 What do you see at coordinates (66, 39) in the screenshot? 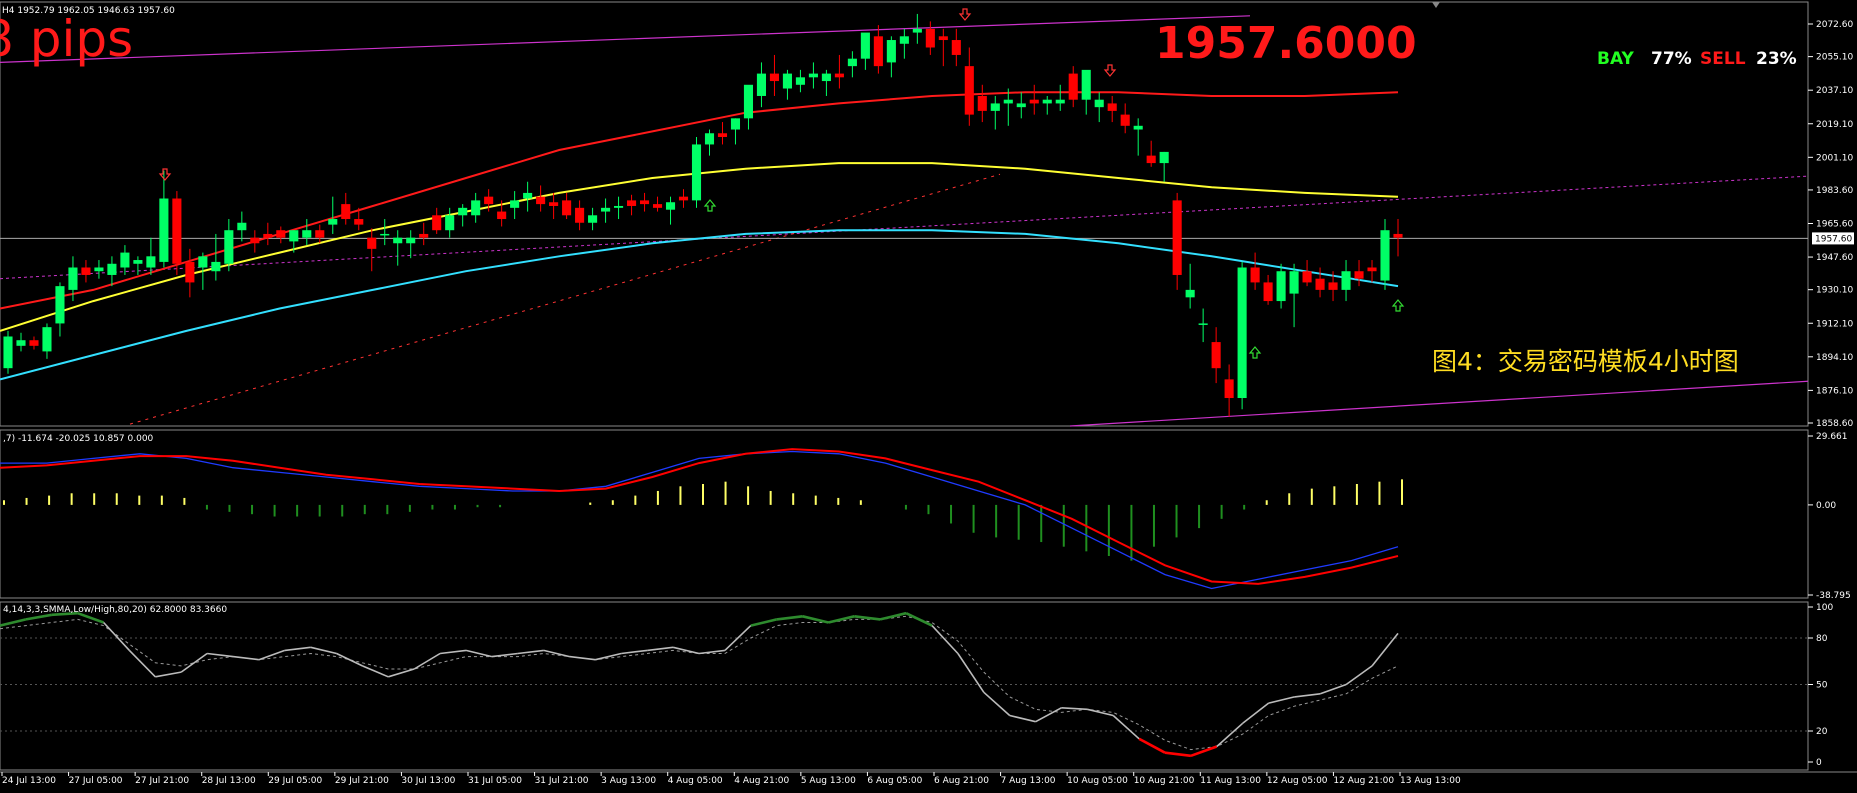
I see `pips-text: 8 pips` at bounding box center [66, 39].